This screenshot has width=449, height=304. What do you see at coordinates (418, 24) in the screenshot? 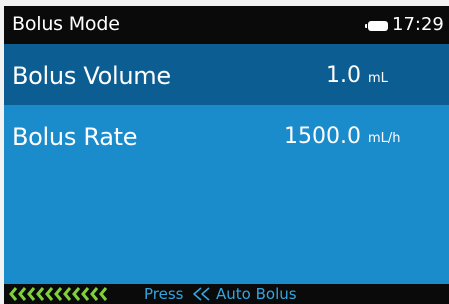
I see `clock-time: 17:29` at bounding box center [418, 24].